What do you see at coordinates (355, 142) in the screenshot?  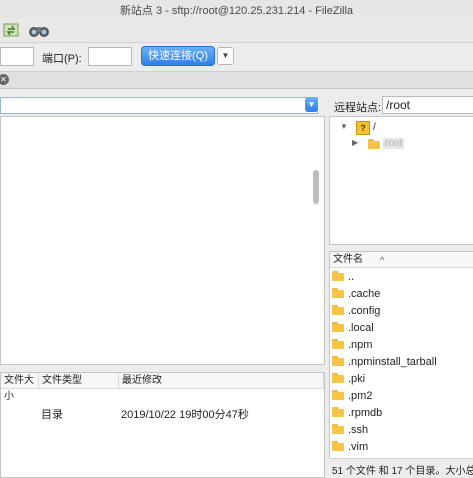 I see `collapsed-arrow-icon: ▶` at bounding box center [355, 142].